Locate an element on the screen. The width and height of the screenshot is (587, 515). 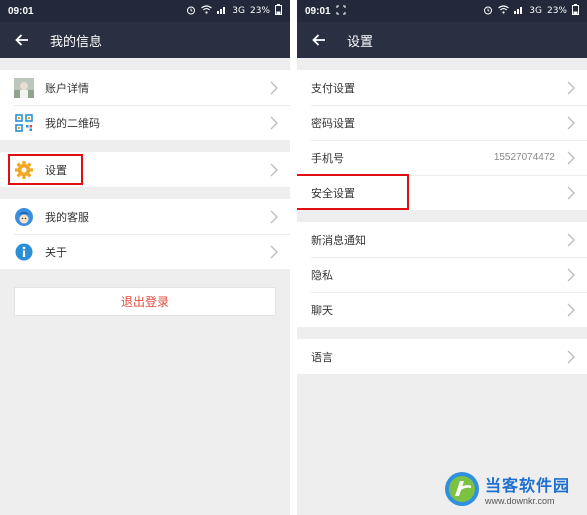
phone-number-value: 15527074472 is located at coordinates (524, 157).